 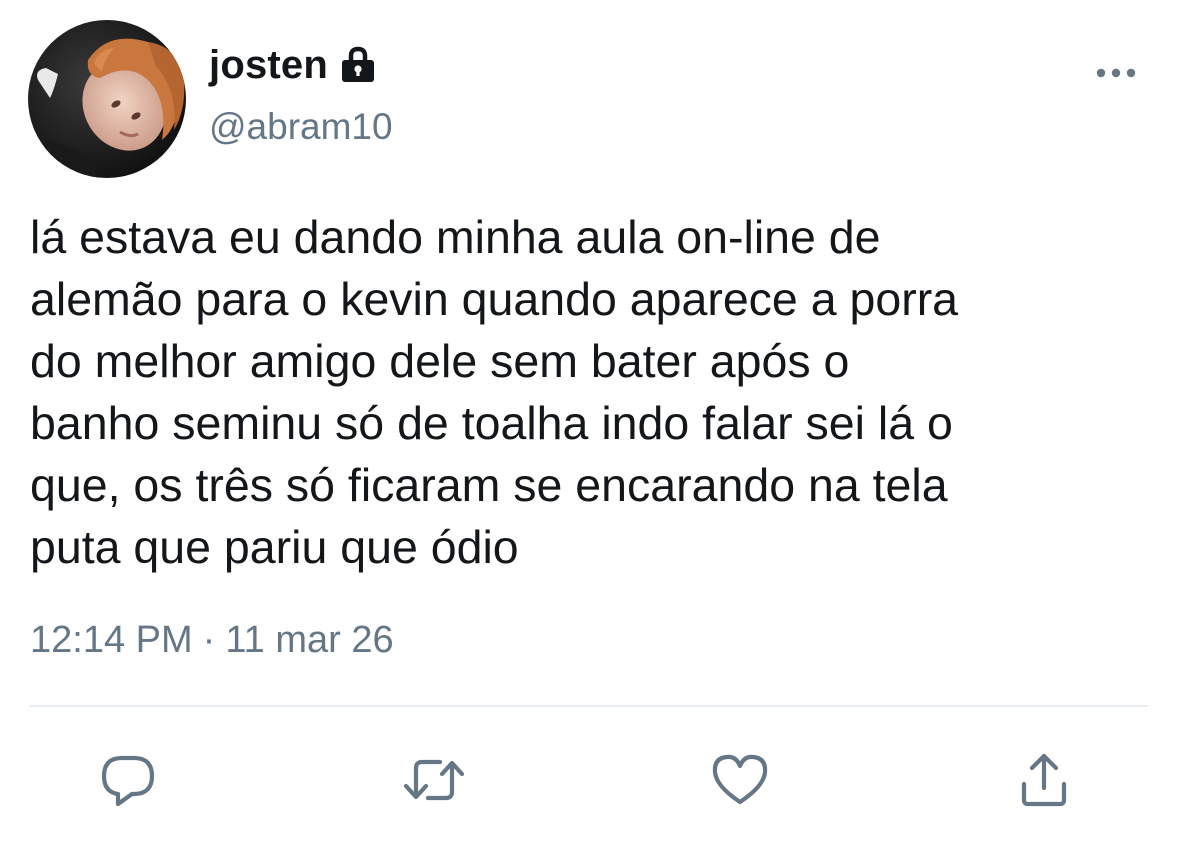 I want to click on heart-icon, so click(x=740, y=779).